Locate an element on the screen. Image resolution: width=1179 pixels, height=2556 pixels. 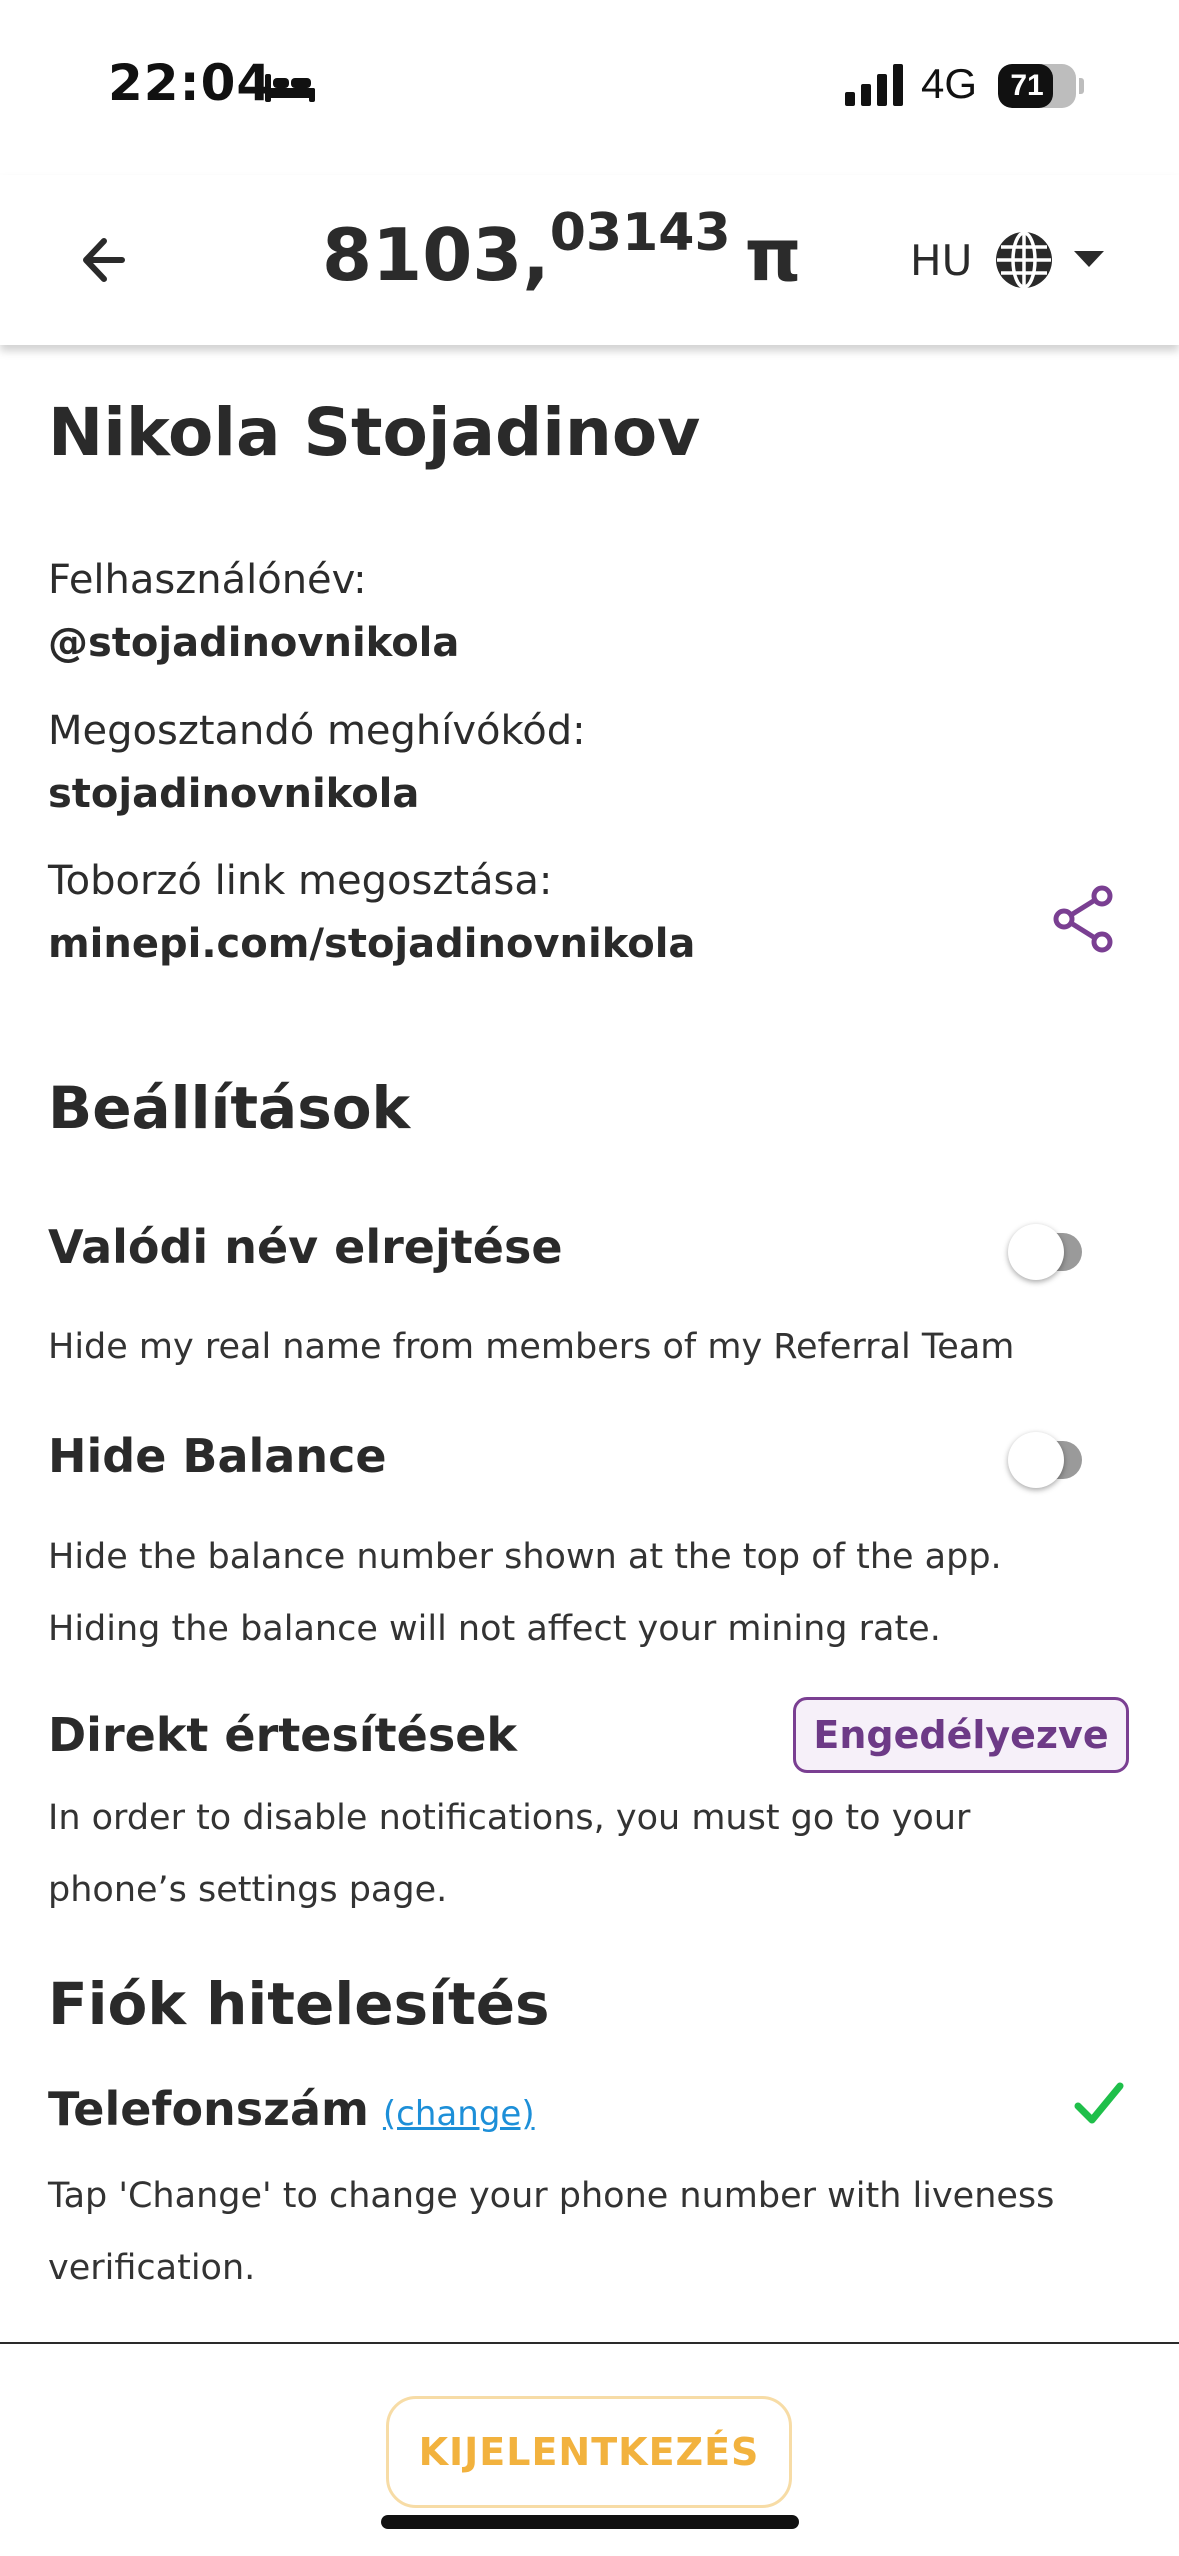
hide-name-title: Valódi név elrejtése is located at coordinates (305, 1247).